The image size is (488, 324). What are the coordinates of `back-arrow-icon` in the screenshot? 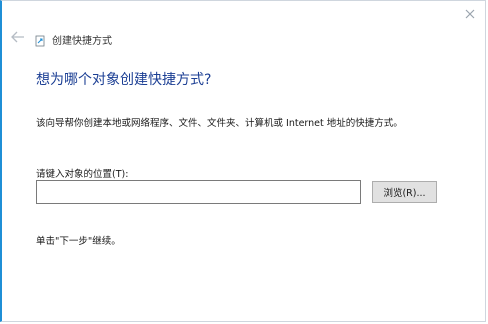 It's located at (18, 37).